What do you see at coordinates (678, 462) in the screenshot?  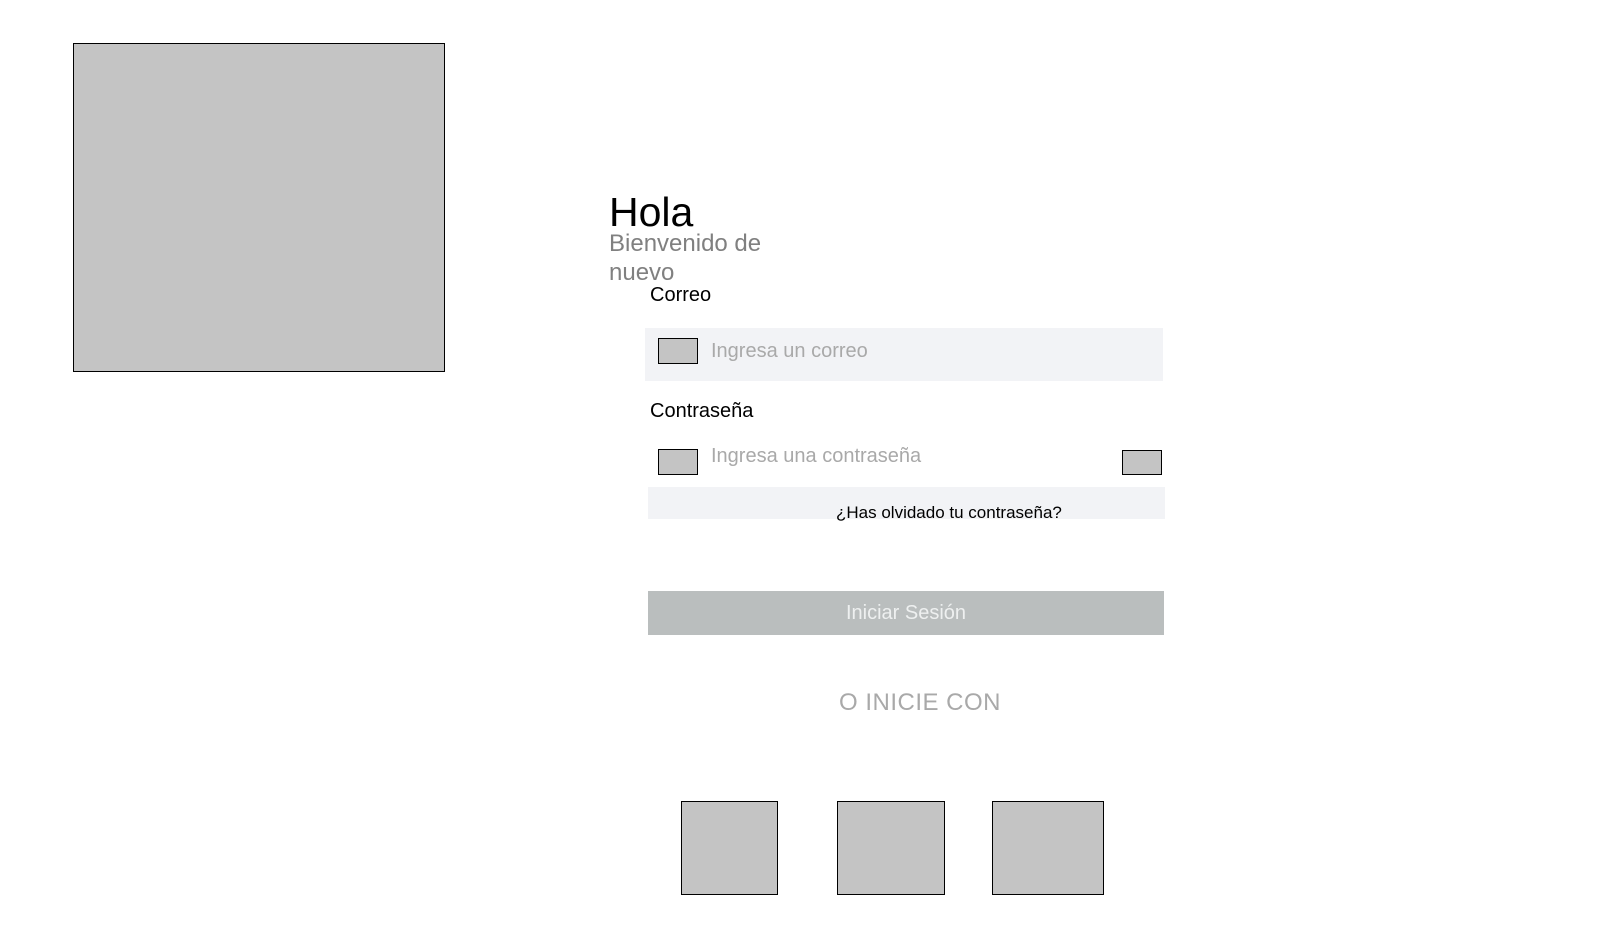 I see `lock-icon` at bounding box center [678, 462].